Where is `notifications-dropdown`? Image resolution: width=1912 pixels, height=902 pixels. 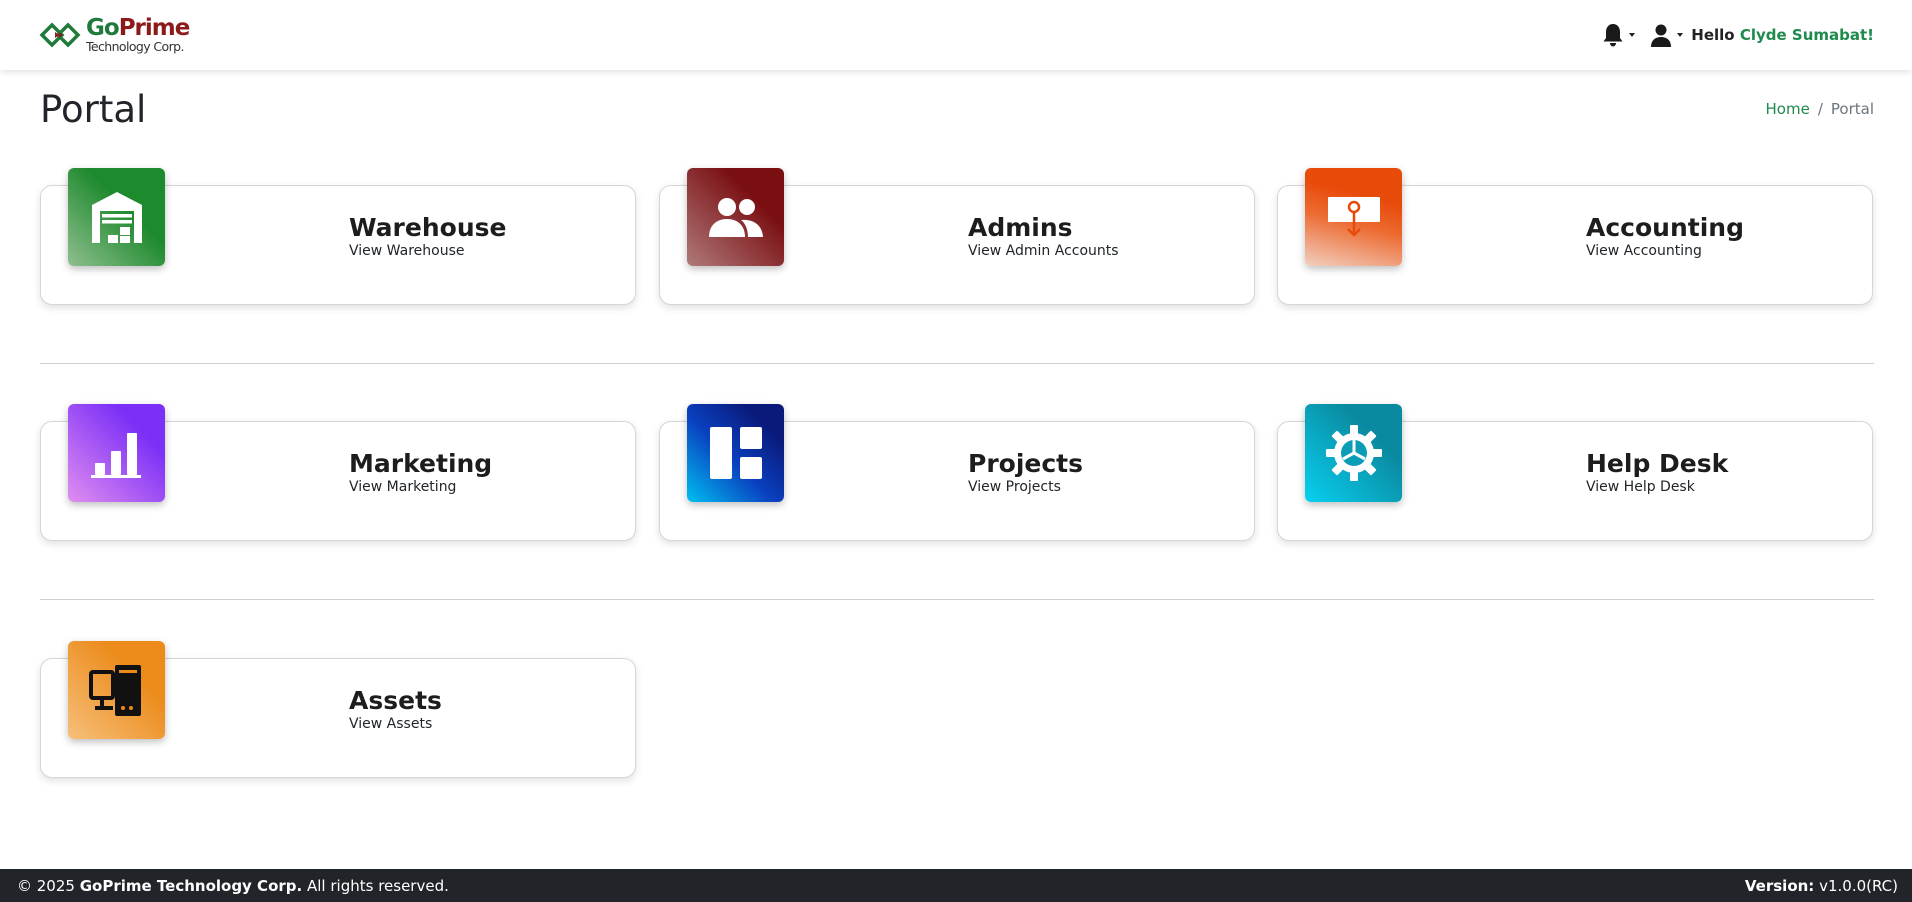
notifications-dropdown is located at coordinates (1618, 35).